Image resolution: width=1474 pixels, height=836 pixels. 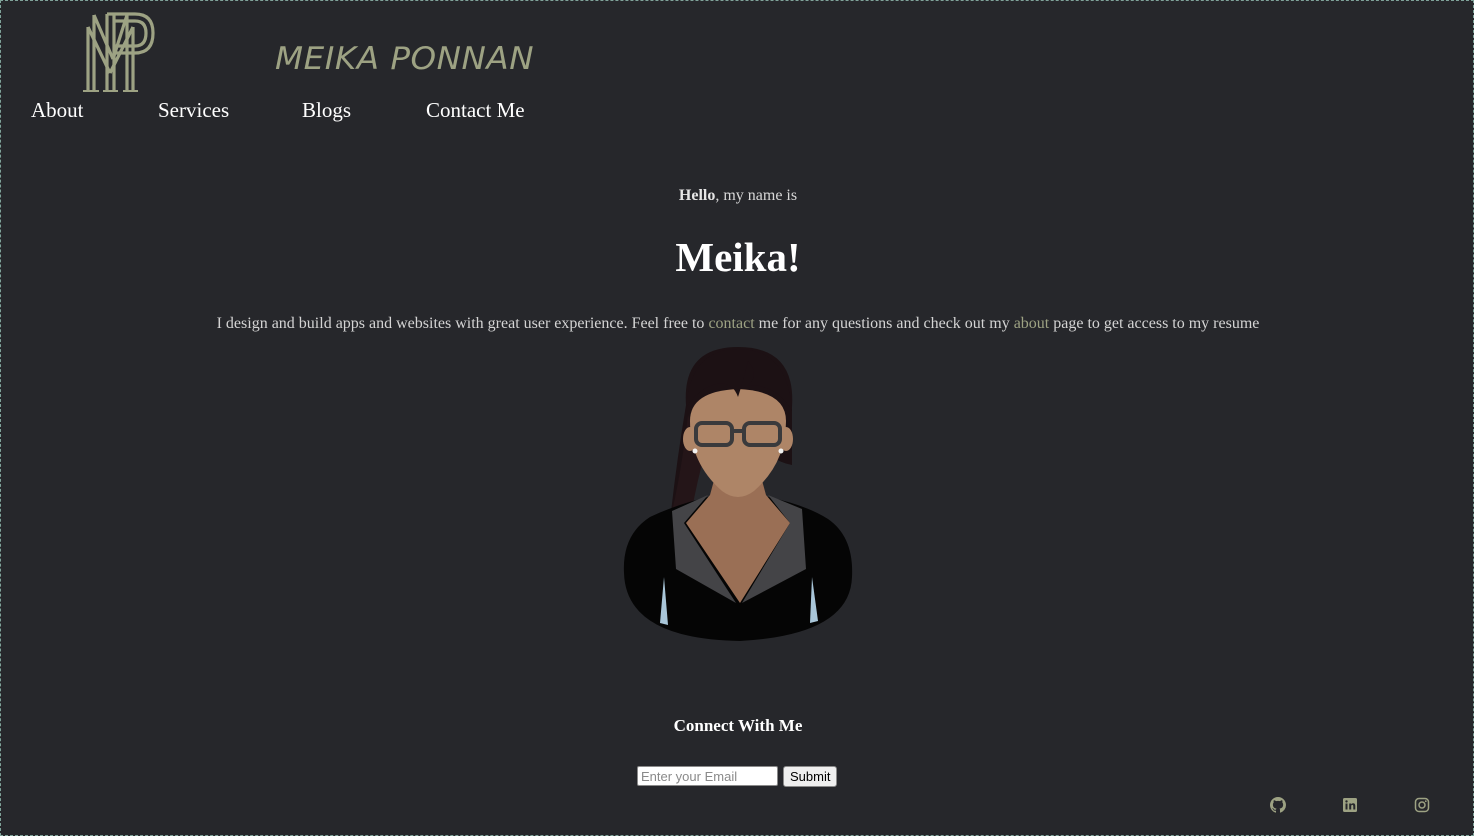 I want to click on brand-name: MEIKA PONNAN, so click(x=405, y=59).